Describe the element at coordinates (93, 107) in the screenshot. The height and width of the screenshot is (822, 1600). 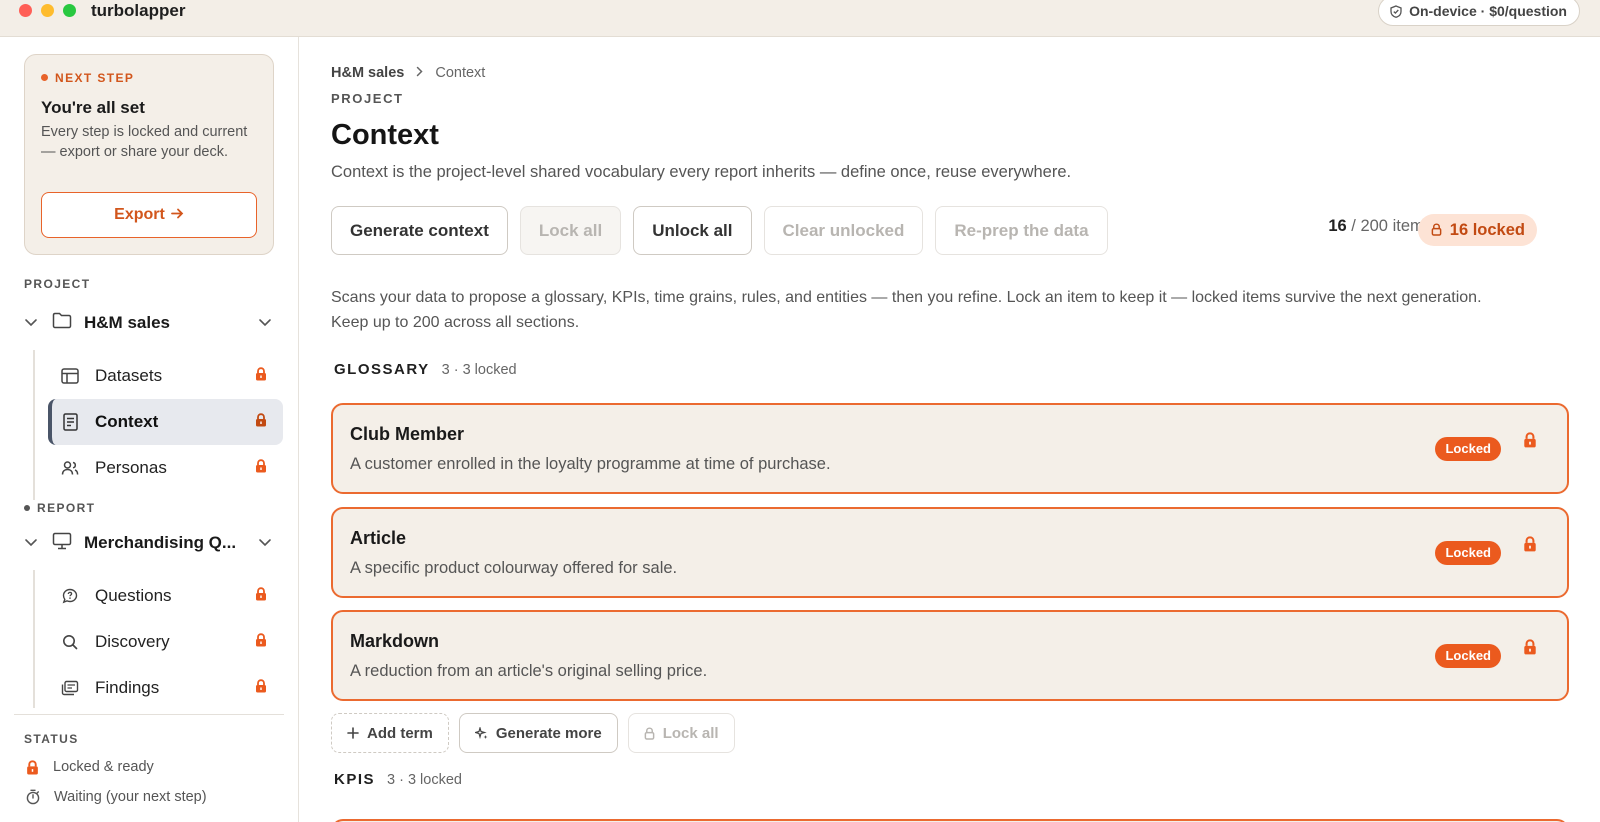
I see `next-step-title: You're all set` at that location.